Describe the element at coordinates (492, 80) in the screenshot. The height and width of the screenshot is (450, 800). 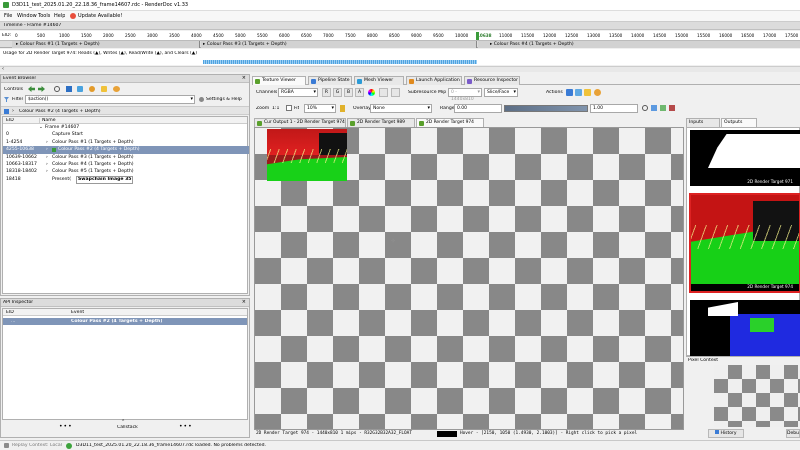
I see `main-tab: Resource Inspector` at that location.